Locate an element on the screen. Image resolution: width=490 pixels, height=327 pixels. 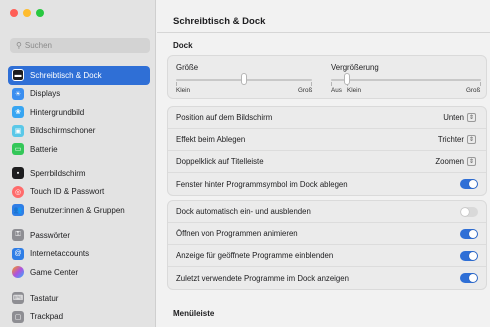
sidebar-item-touch-id: ◎ Touch ID & Passwort is located at coordinates (79, 192).